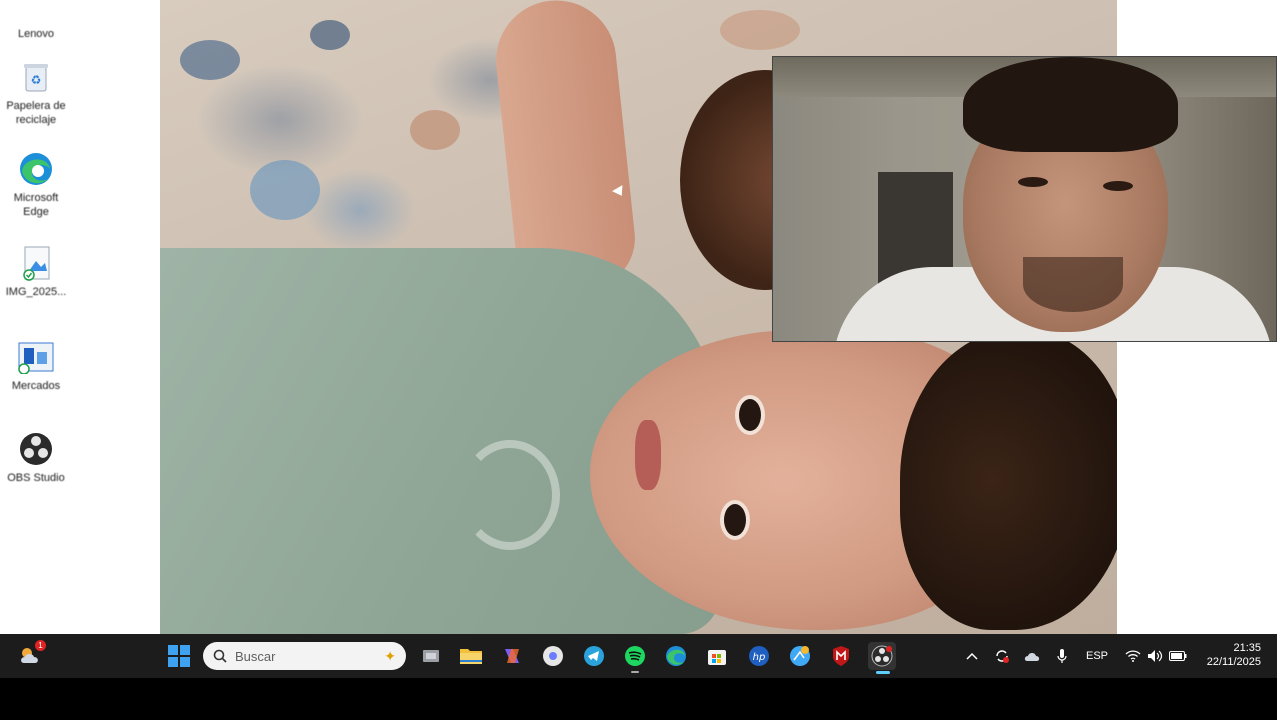 The height and width of the screenshot is (720, 1277). I want to click on mcafee-icon, so click(841, 656).